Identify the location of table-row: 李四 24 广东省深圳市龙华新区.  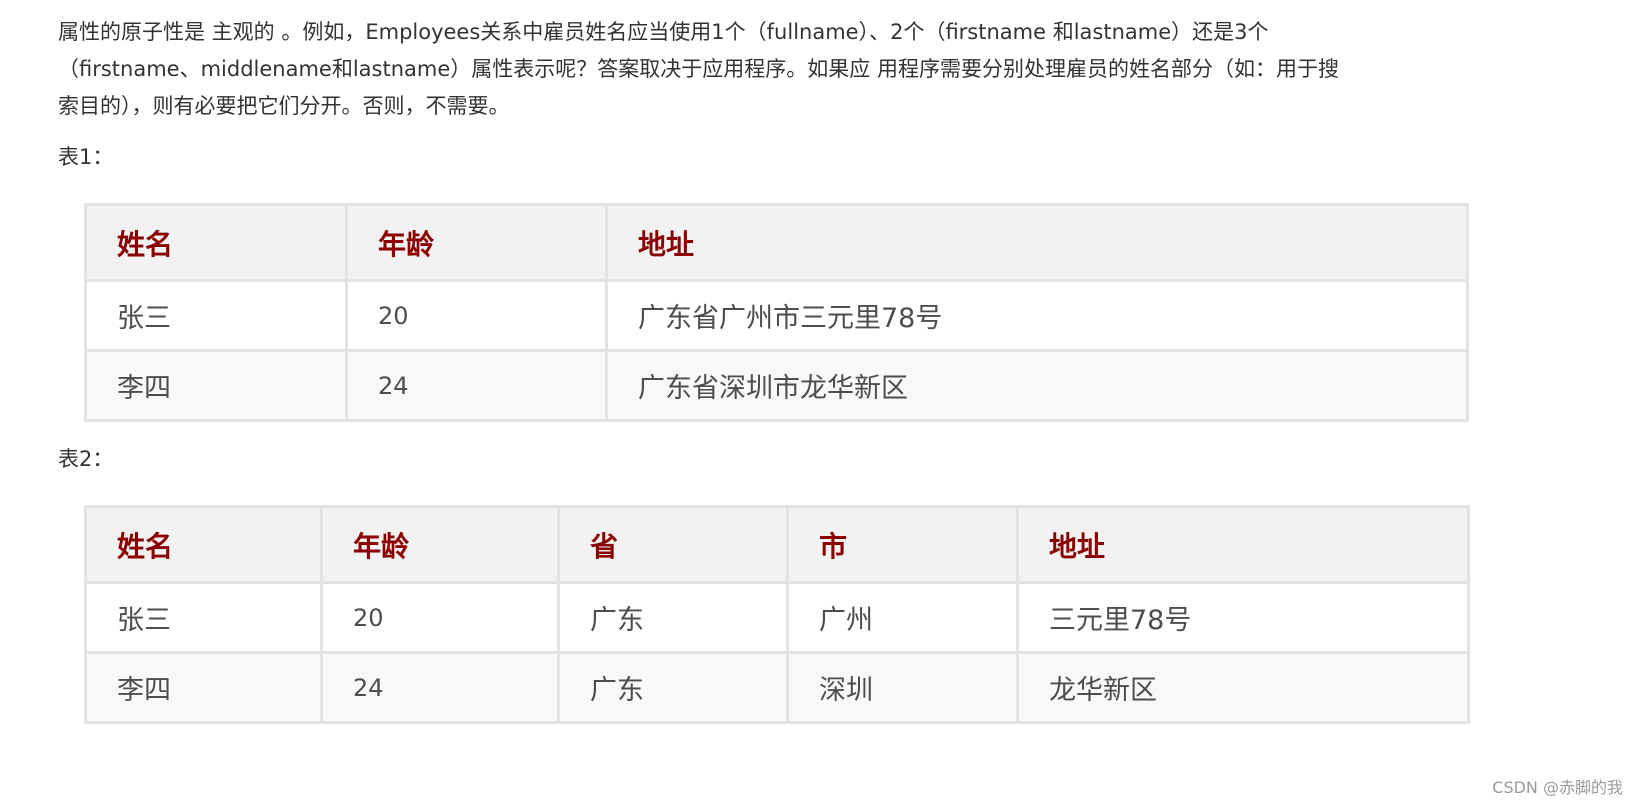
(776, 385).